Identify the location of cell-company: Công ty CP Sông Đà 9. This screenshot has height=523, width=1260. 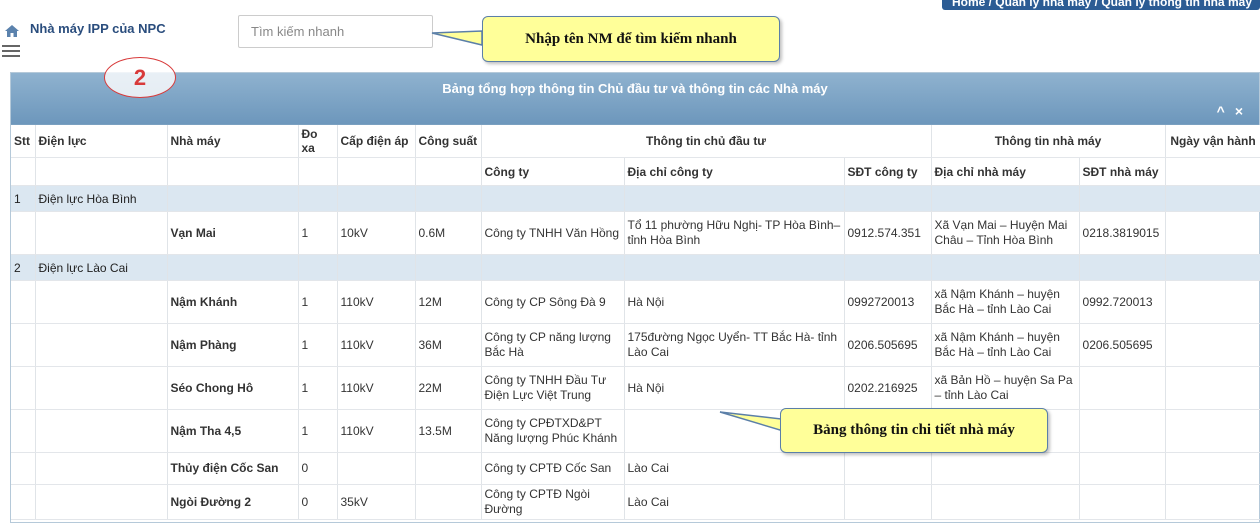
(553, 302).